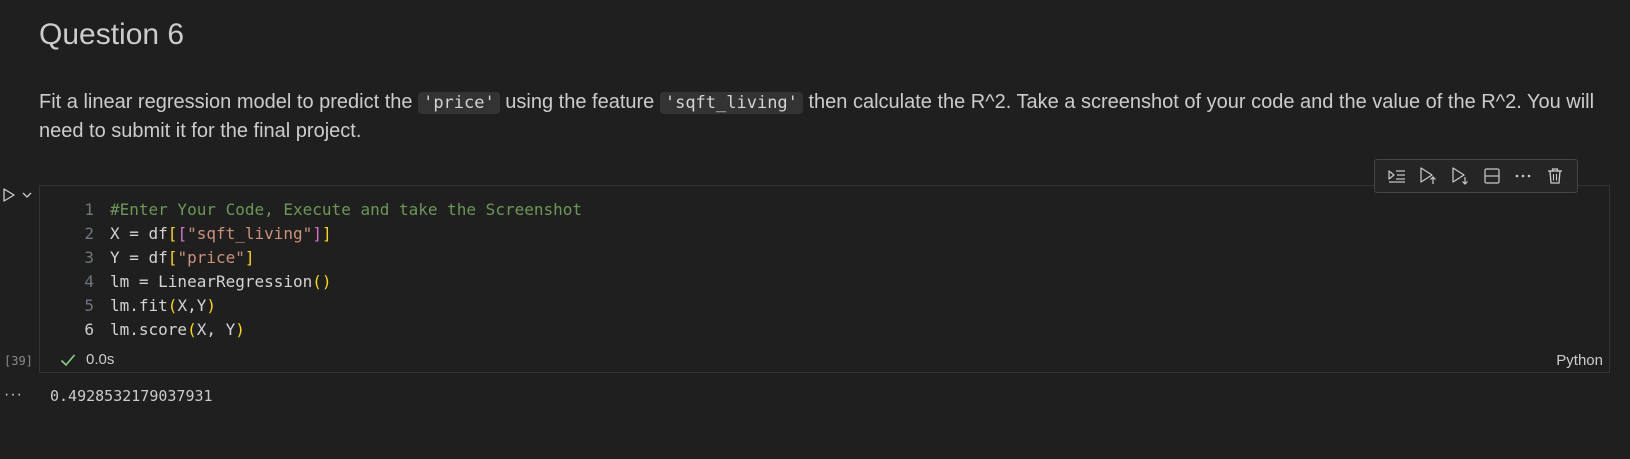 This screenshot has width=1630, height=459. What do you see at coordinates (459, 103) in the screenshot?
I see `inline-code-price: 'price'` at bounding box center [459, 103].